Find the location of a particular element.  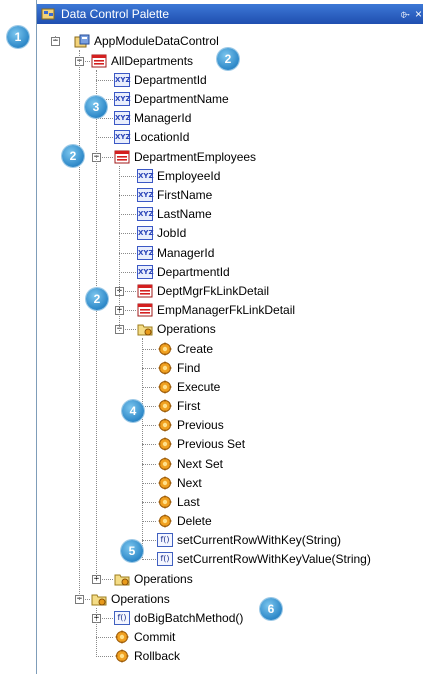

tree-node-label: AllDepartments is located at coordinates (152, 61).